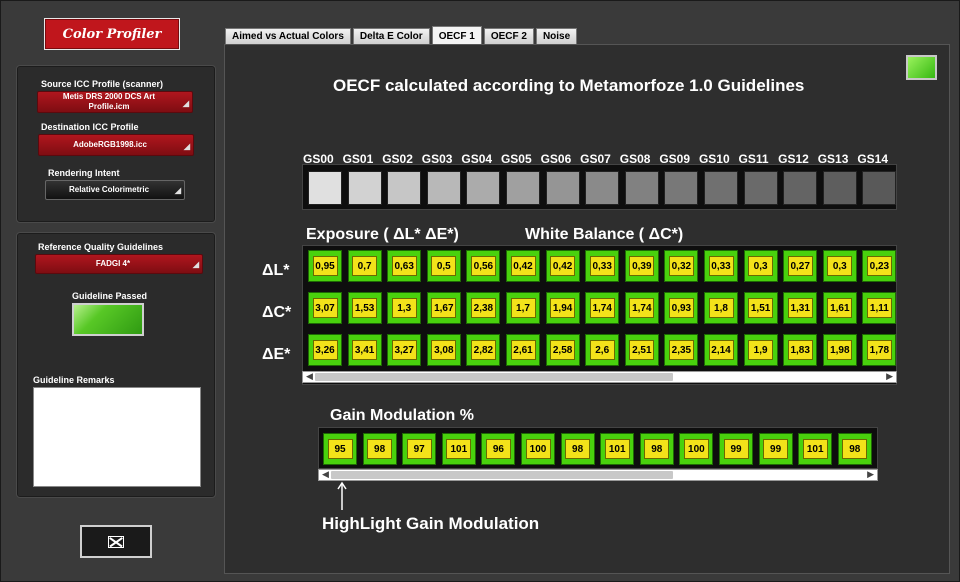 This screenshot has height=582, width=960. Describe the element at coordinates (382, 234) in the screenshot. I see `exposure-title: Exposure ( ΔL* ΔE*)` at that location.